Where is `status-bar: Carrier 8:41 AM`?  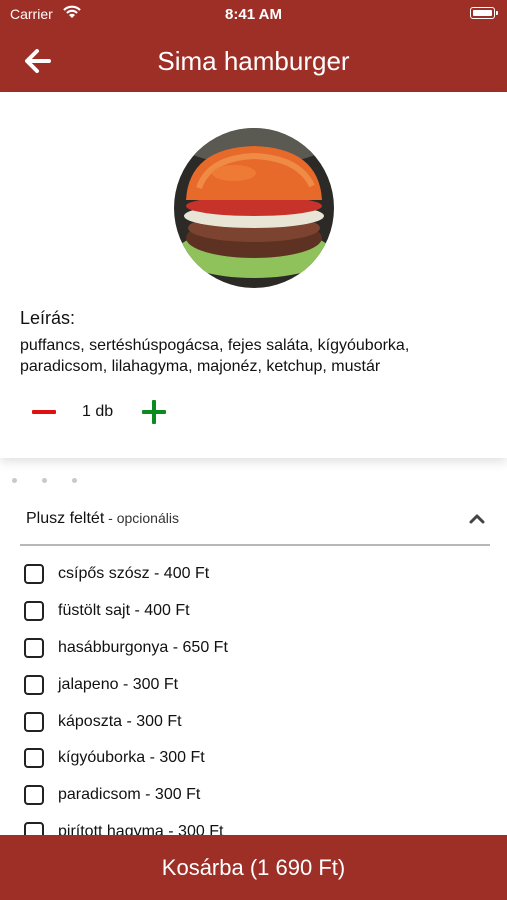 status-bar: Carrier 8:41 AM is located at coordinates (253, 14).